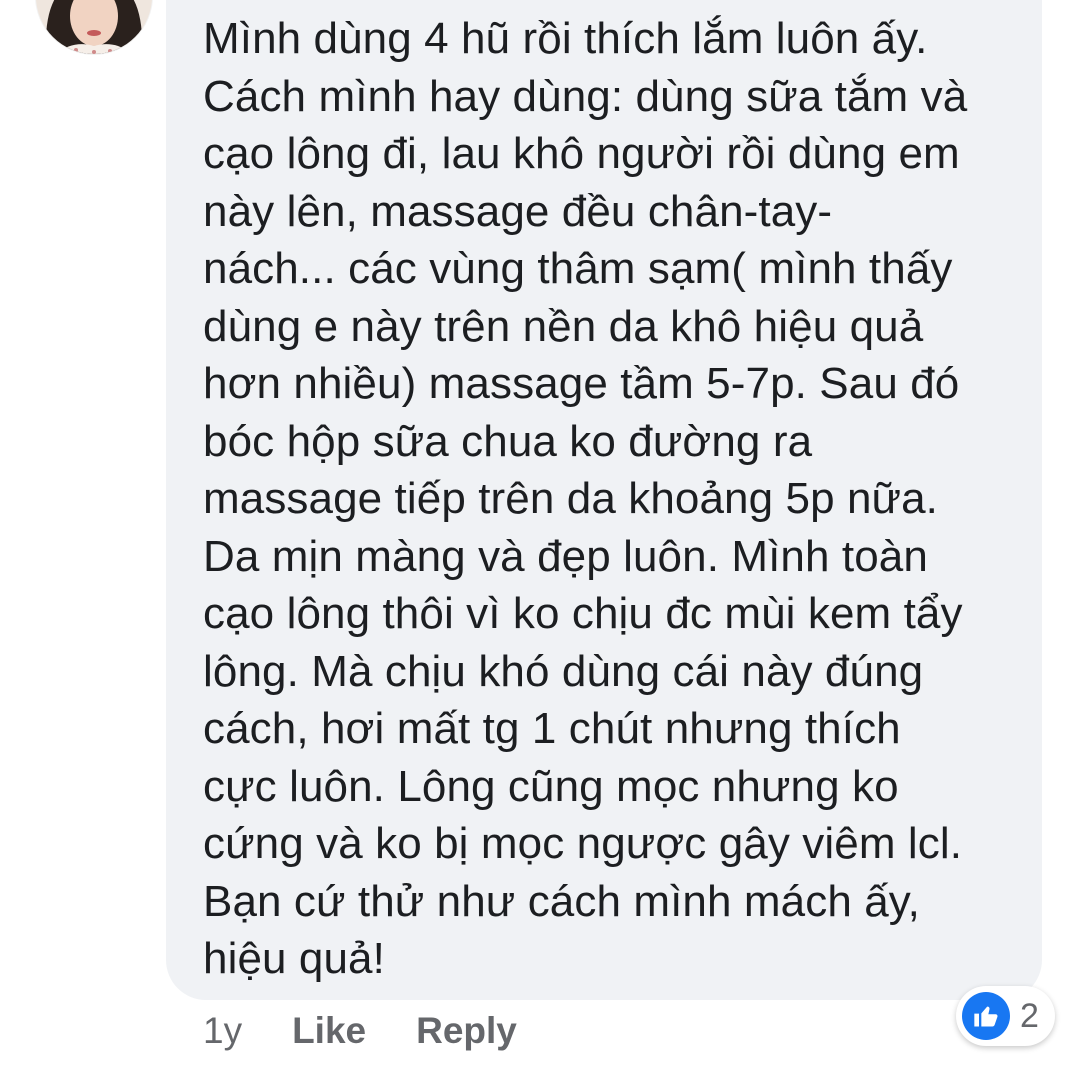 Image resolution: width=1080 pixels, height=1080 pixels. Describe the element at coordinates (518, 211) in the screenshot. I see `comment-line: này lên, massage đều chân-tay-` at that location.